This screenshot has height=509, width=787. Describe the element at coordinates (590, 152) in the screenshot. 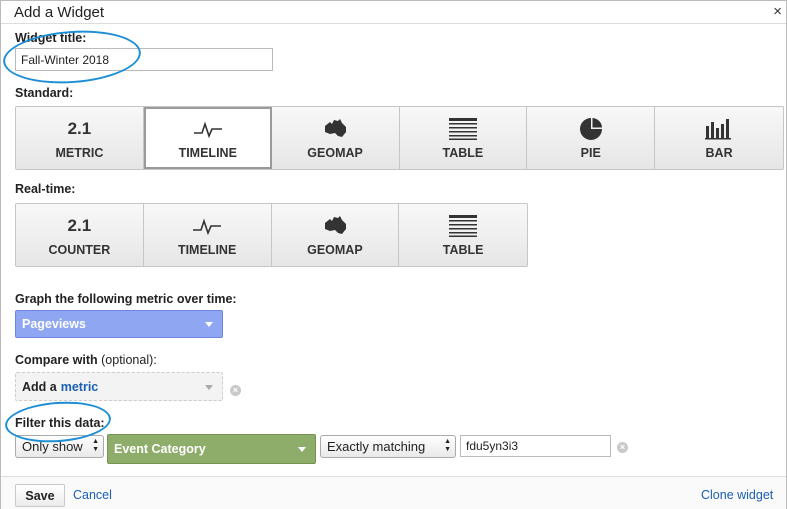

I see `tile-label: PIE` at that location.